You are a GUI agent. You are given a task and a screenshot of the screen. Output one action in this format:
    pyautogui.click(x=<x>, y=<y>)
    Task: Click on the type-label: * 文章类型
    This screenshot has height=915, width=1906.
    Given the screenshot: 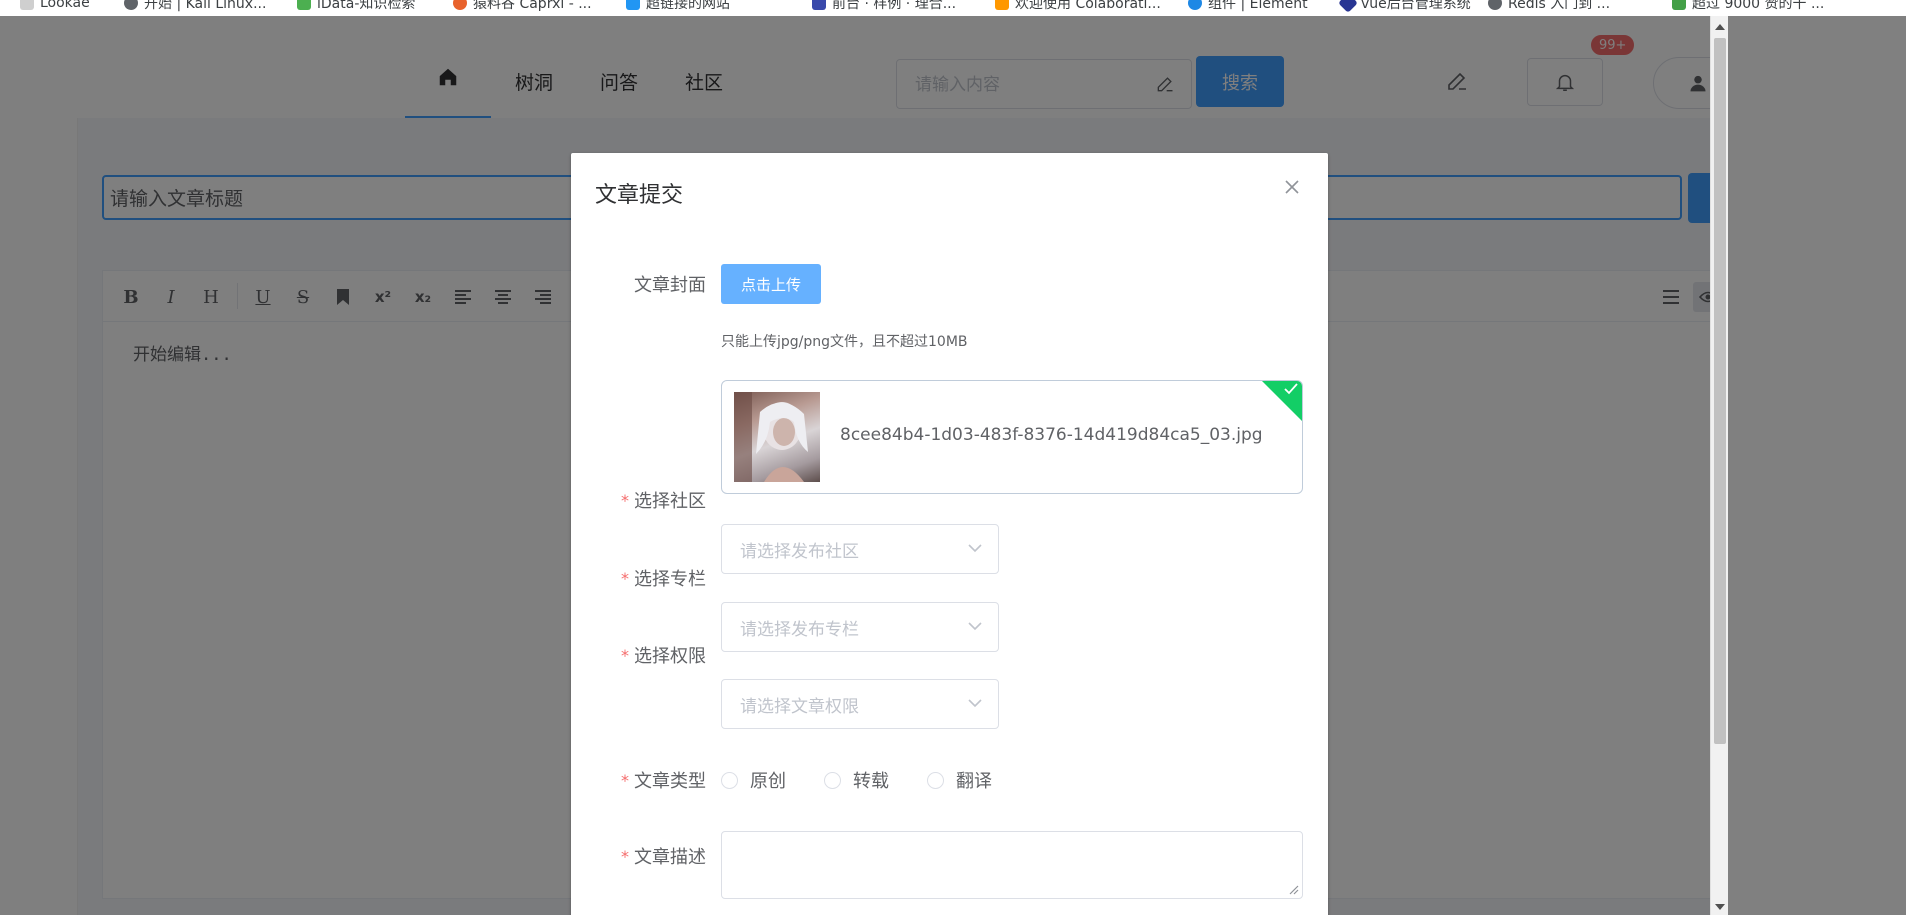 What is the action you would take?
    pyautogui.click(x=663, y=780)
    